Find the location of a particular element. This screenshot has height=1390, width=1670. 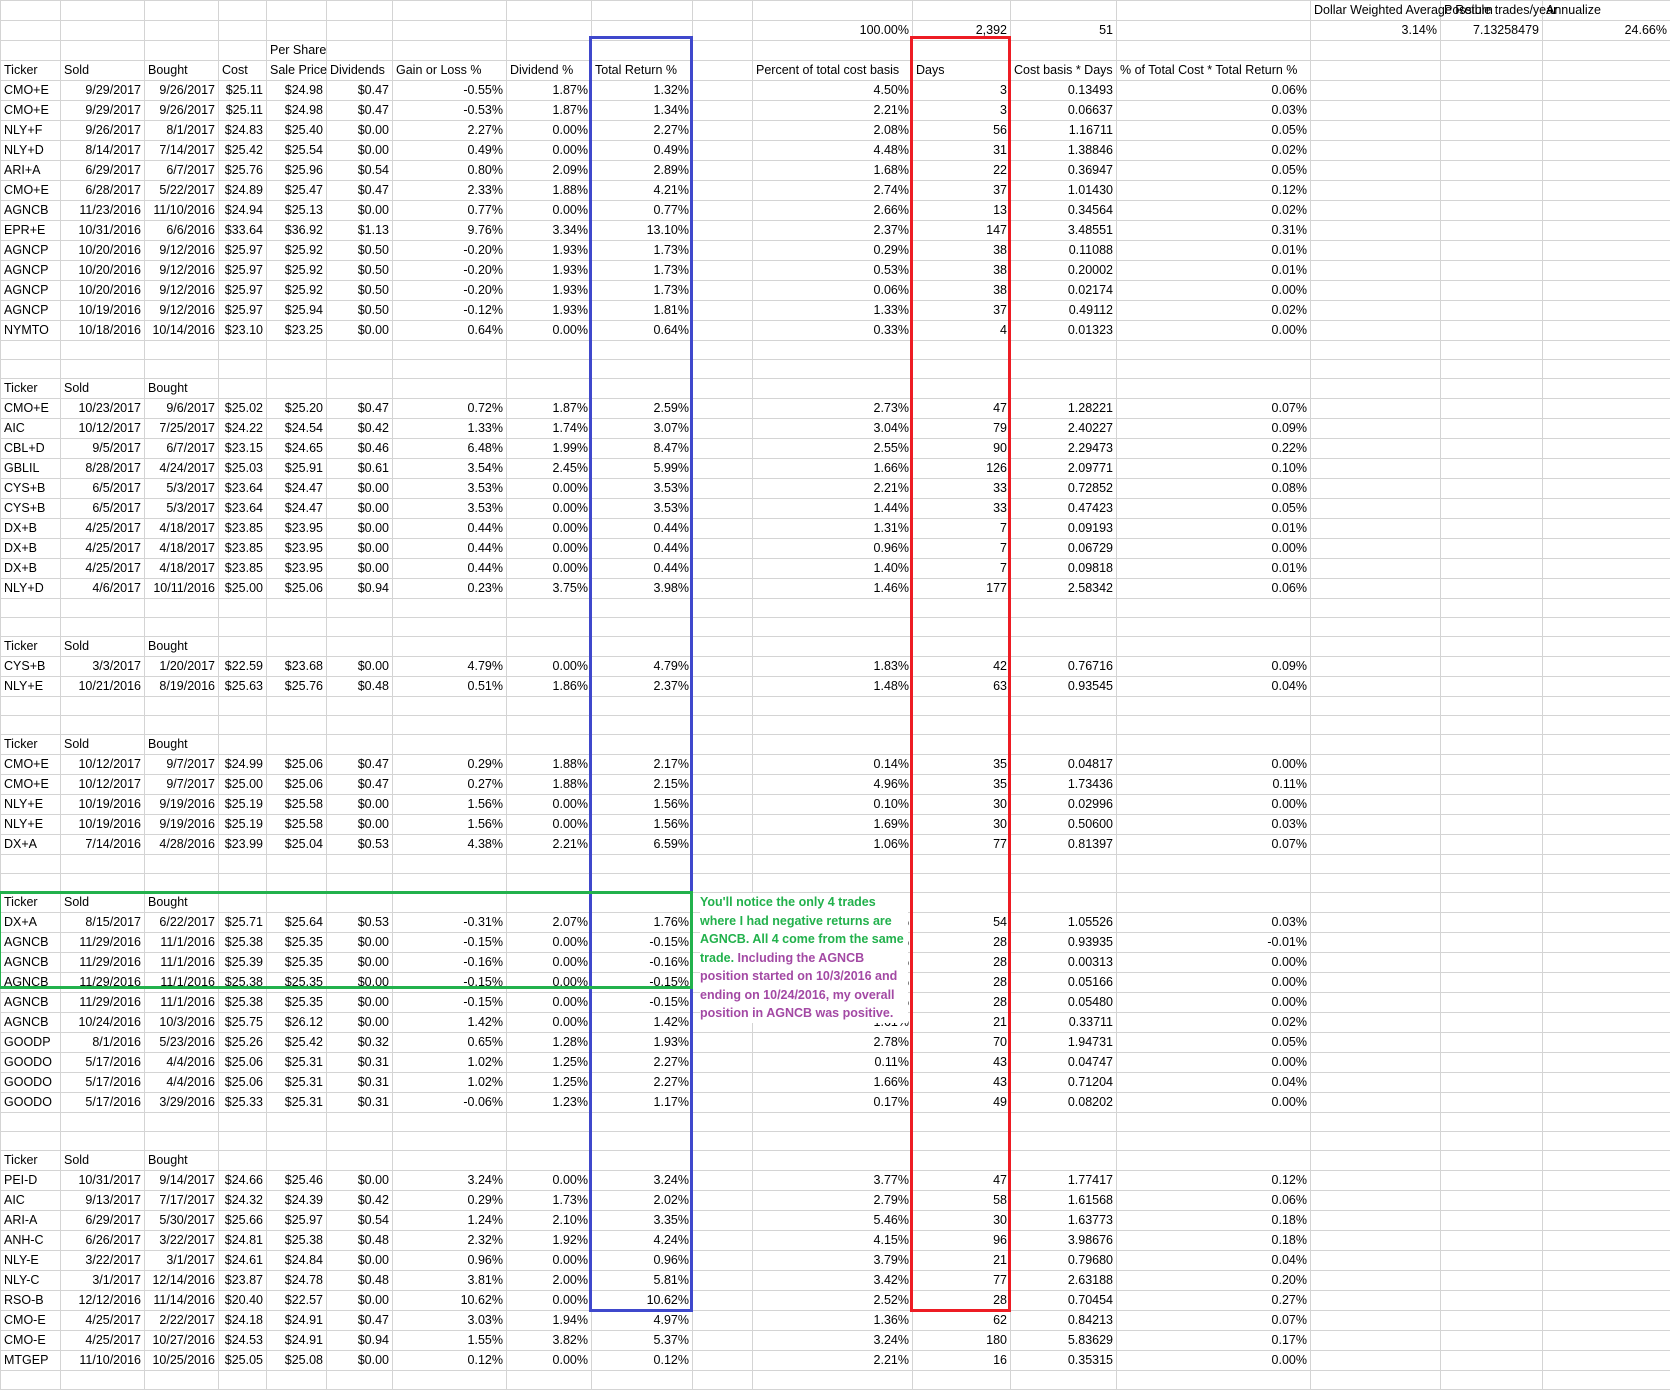

cell: 3.53% is located at coordinates (642, 509).